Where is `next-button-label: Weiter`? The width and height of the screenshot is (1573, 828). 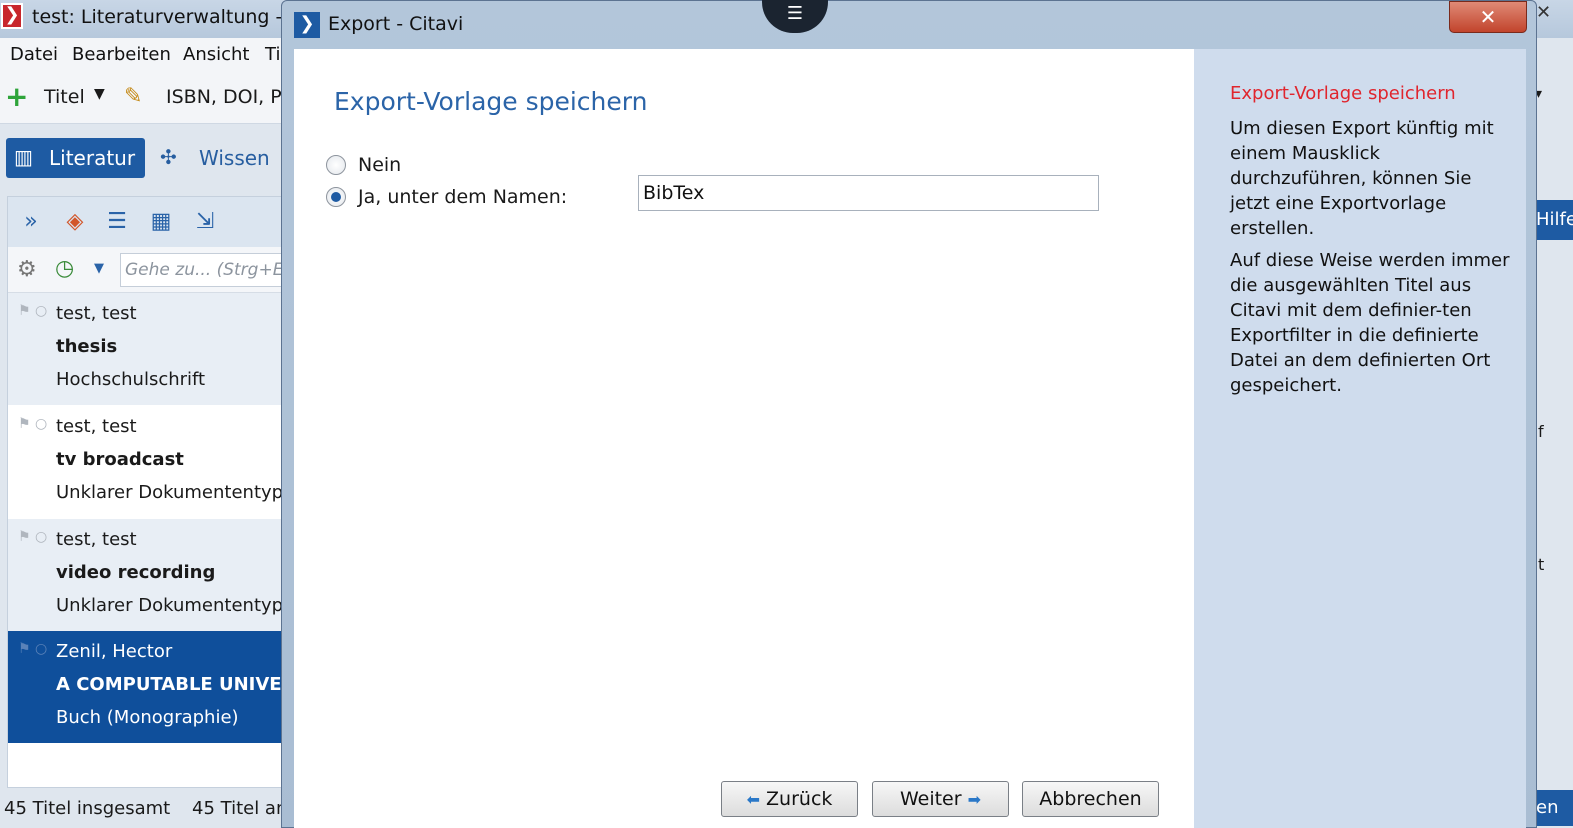
next-button-label: Weiter is located at coordinates (930, 799).